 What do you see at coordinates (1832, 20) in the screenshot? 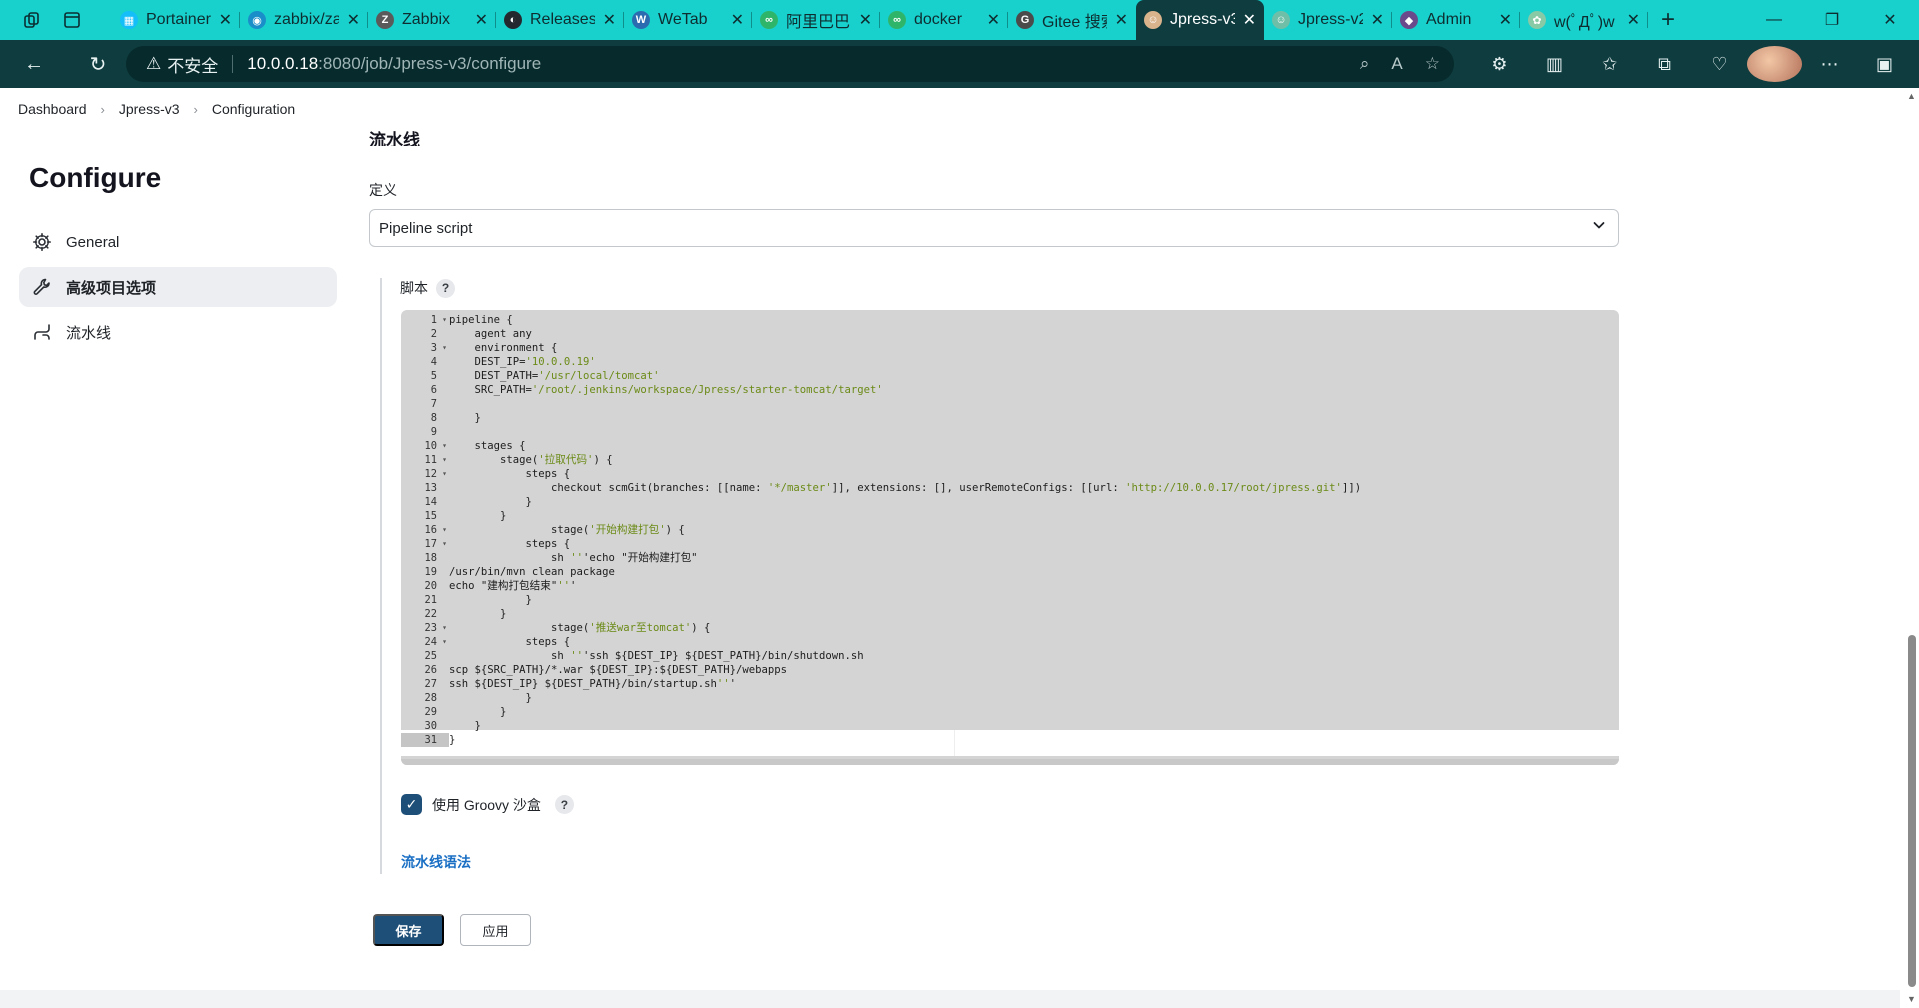
I see `restore-icon: ❐` at bounding box center [1832, 20].